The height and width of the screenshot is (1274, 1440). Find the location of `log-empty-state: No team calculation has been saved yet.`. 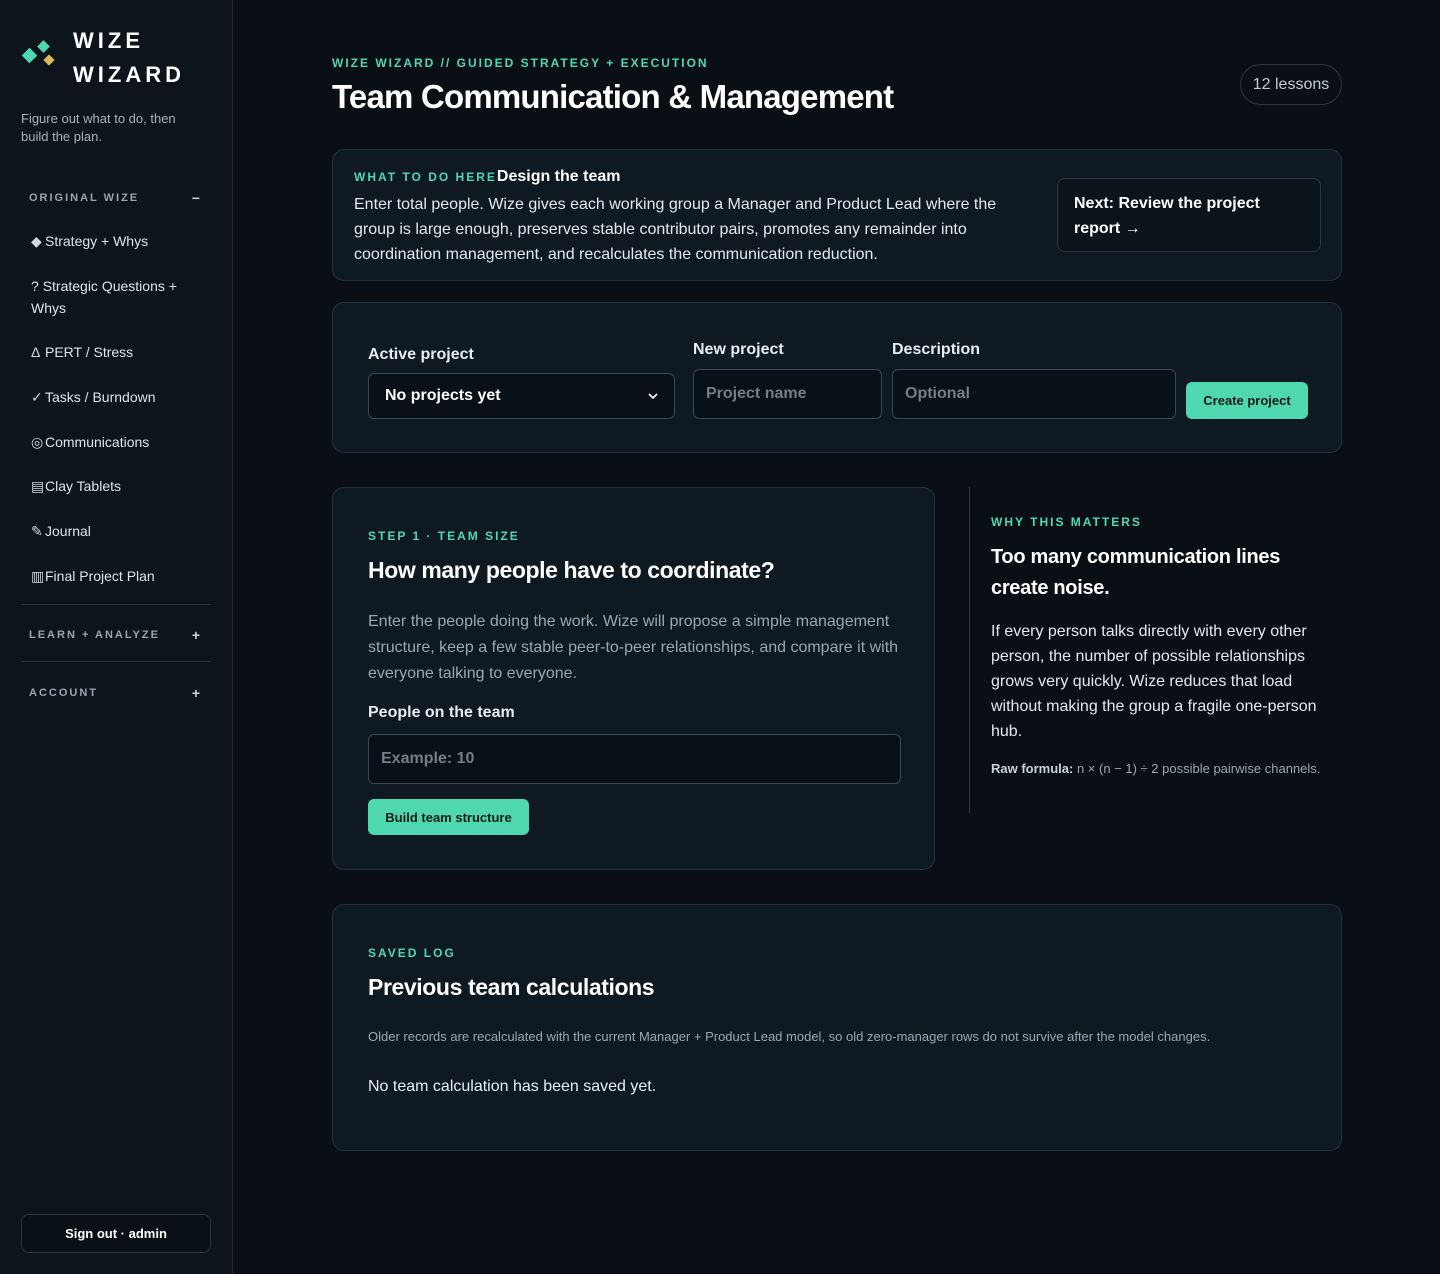

log-empty-state: No team calculation has been saved yet. is located at coordinates (512, 1086).